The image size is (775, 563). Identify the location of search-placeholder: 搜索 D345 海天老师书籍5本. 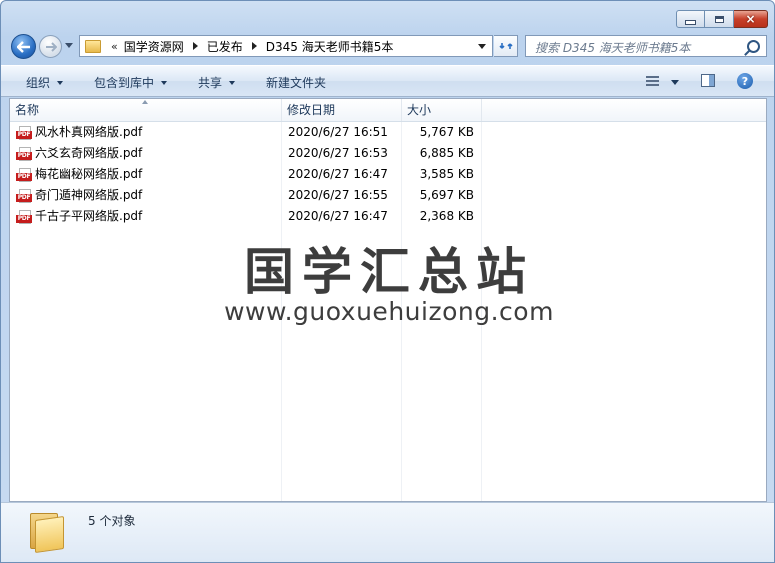
(613, 48).